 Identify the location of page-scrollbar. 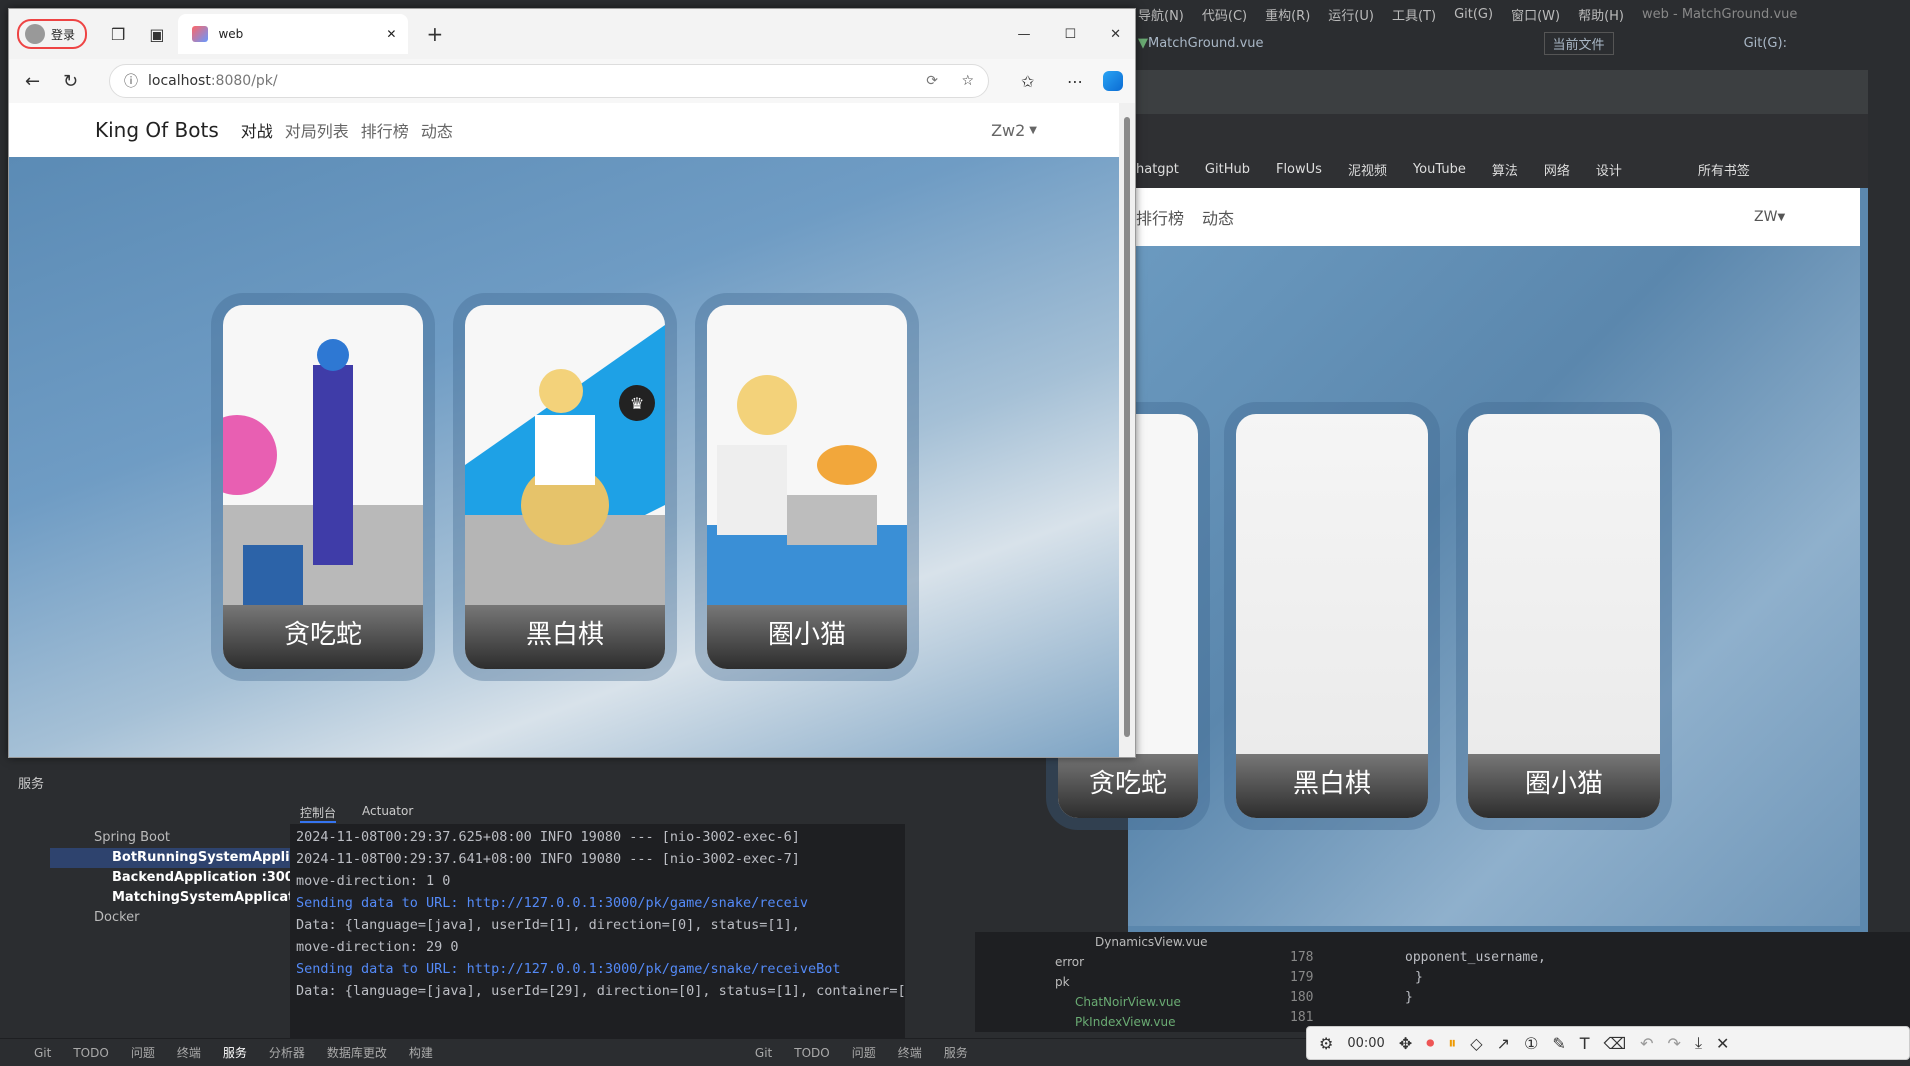
(1127, 430).